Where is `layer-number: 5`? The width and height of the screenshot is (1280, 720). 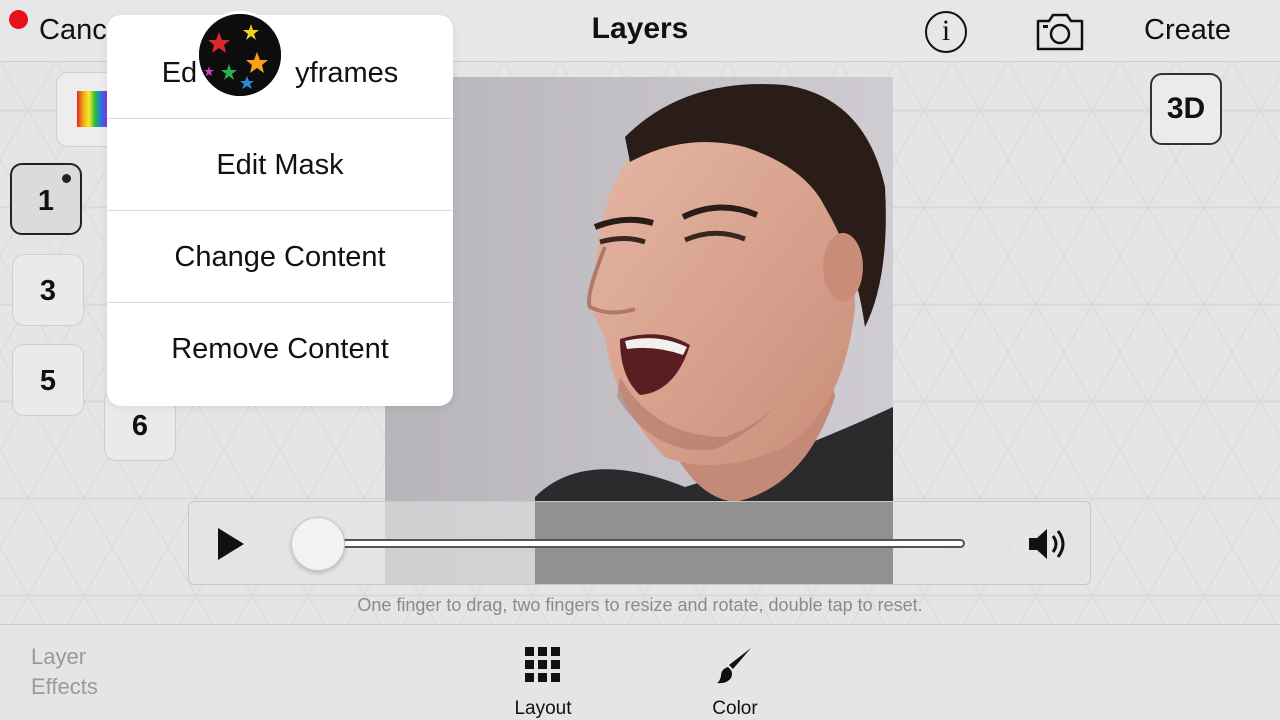 layer-number: 5 is located at coordinates (48, 381).